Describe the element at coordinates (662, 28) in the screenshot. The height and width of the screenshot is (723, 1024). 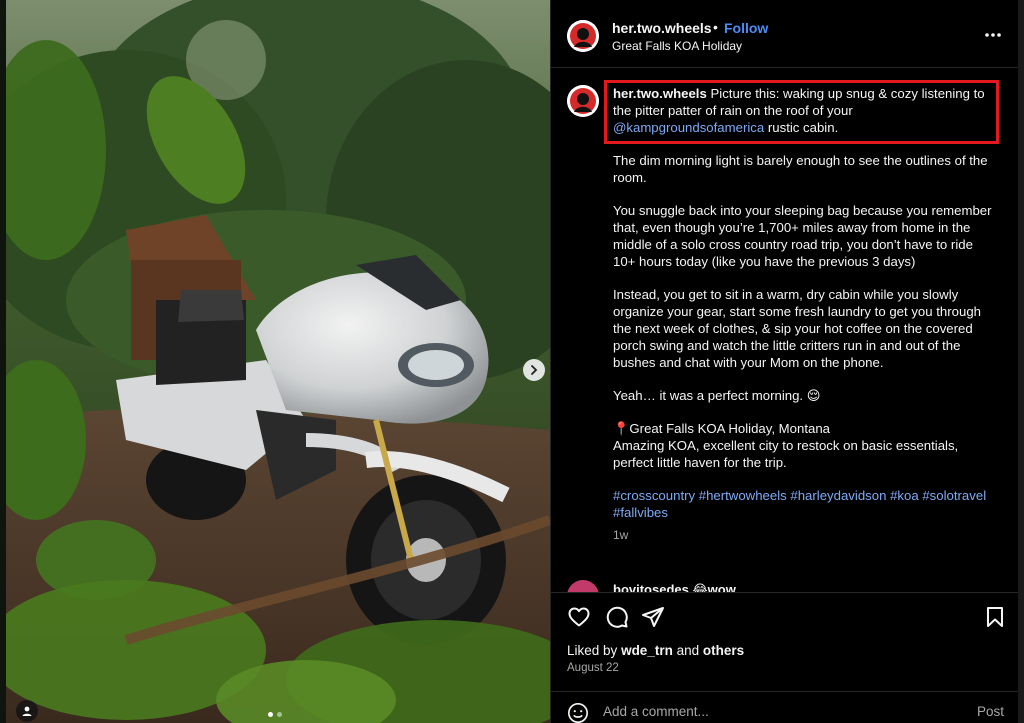
I see `post-author-username: her.two.wheels` at that location.